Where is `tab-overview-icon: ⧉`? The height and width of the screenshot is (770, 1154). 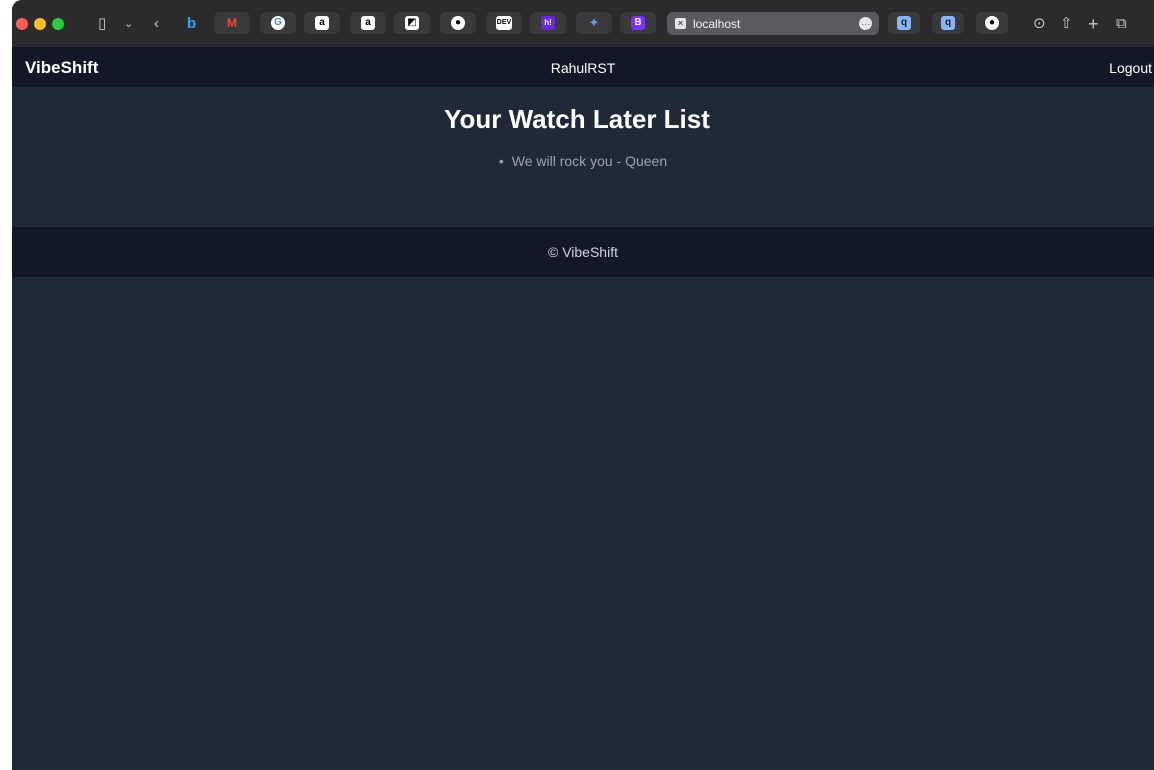 tab-overview-icon: ⧉ is located at coordinates (1121, 24).